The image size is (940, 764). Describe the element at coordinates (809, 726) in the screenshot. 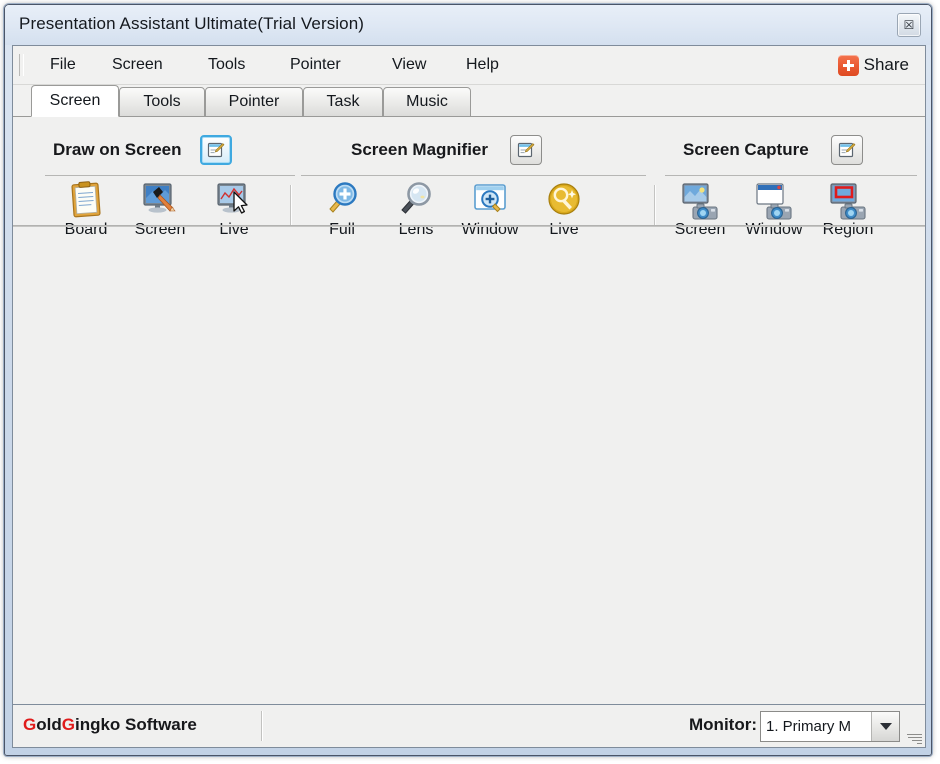

I see `monitor-selected-value: 1. Primary M` at that location.